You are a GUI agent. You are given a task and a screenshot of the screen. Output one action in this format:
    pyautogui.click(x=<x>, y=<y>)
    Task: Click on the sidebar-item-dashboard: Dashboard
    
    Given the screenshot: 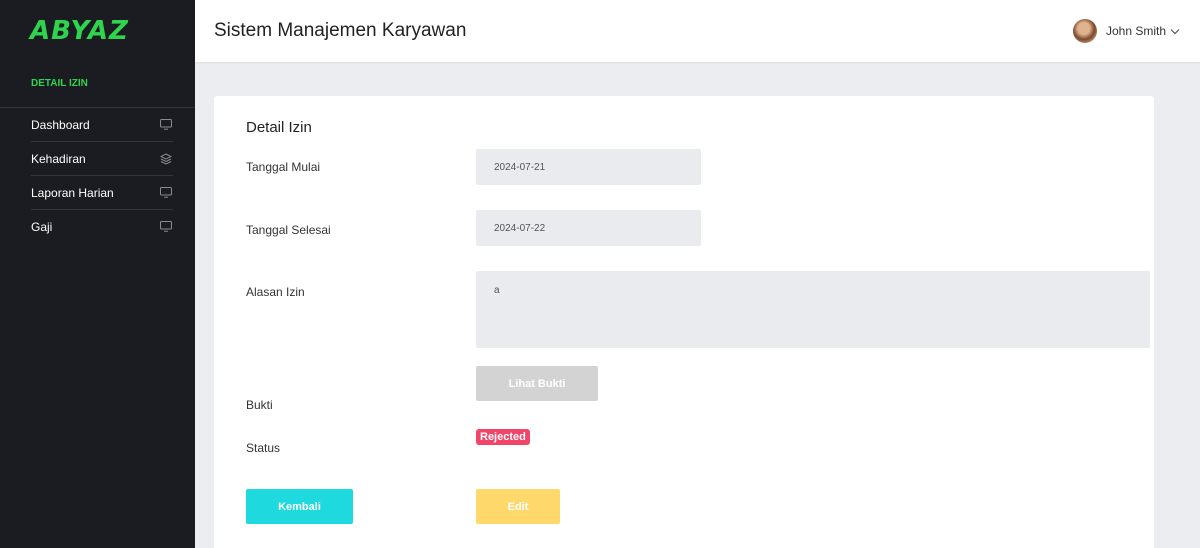 What is the action you would take?
    pyautogui.click(x=102, y=125)
    